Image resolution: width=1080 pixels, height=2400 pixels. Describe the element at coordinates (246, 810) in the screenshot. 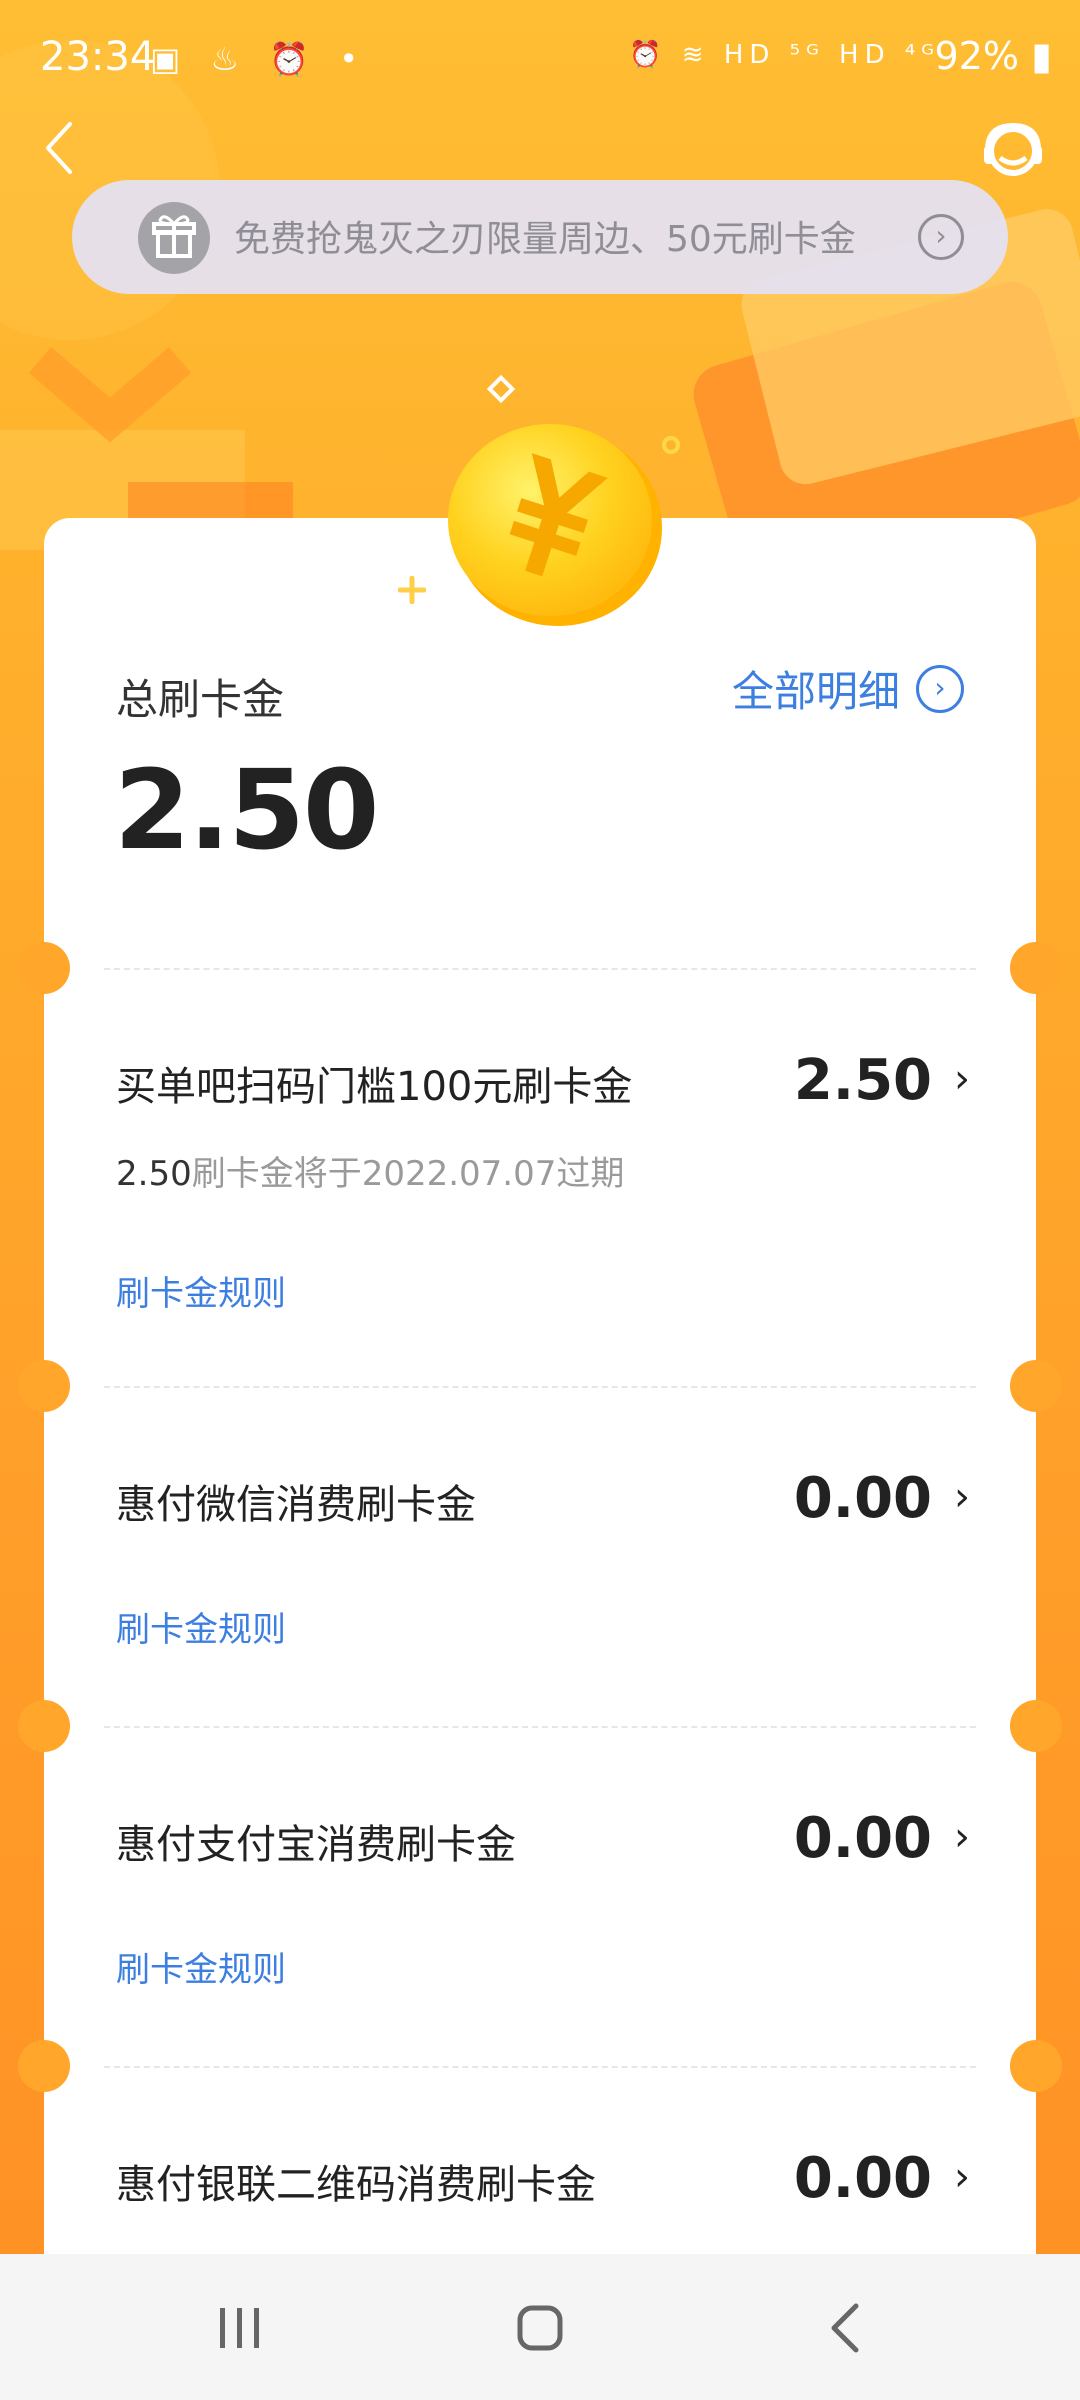

I see `total-value: 2.50` at that location.